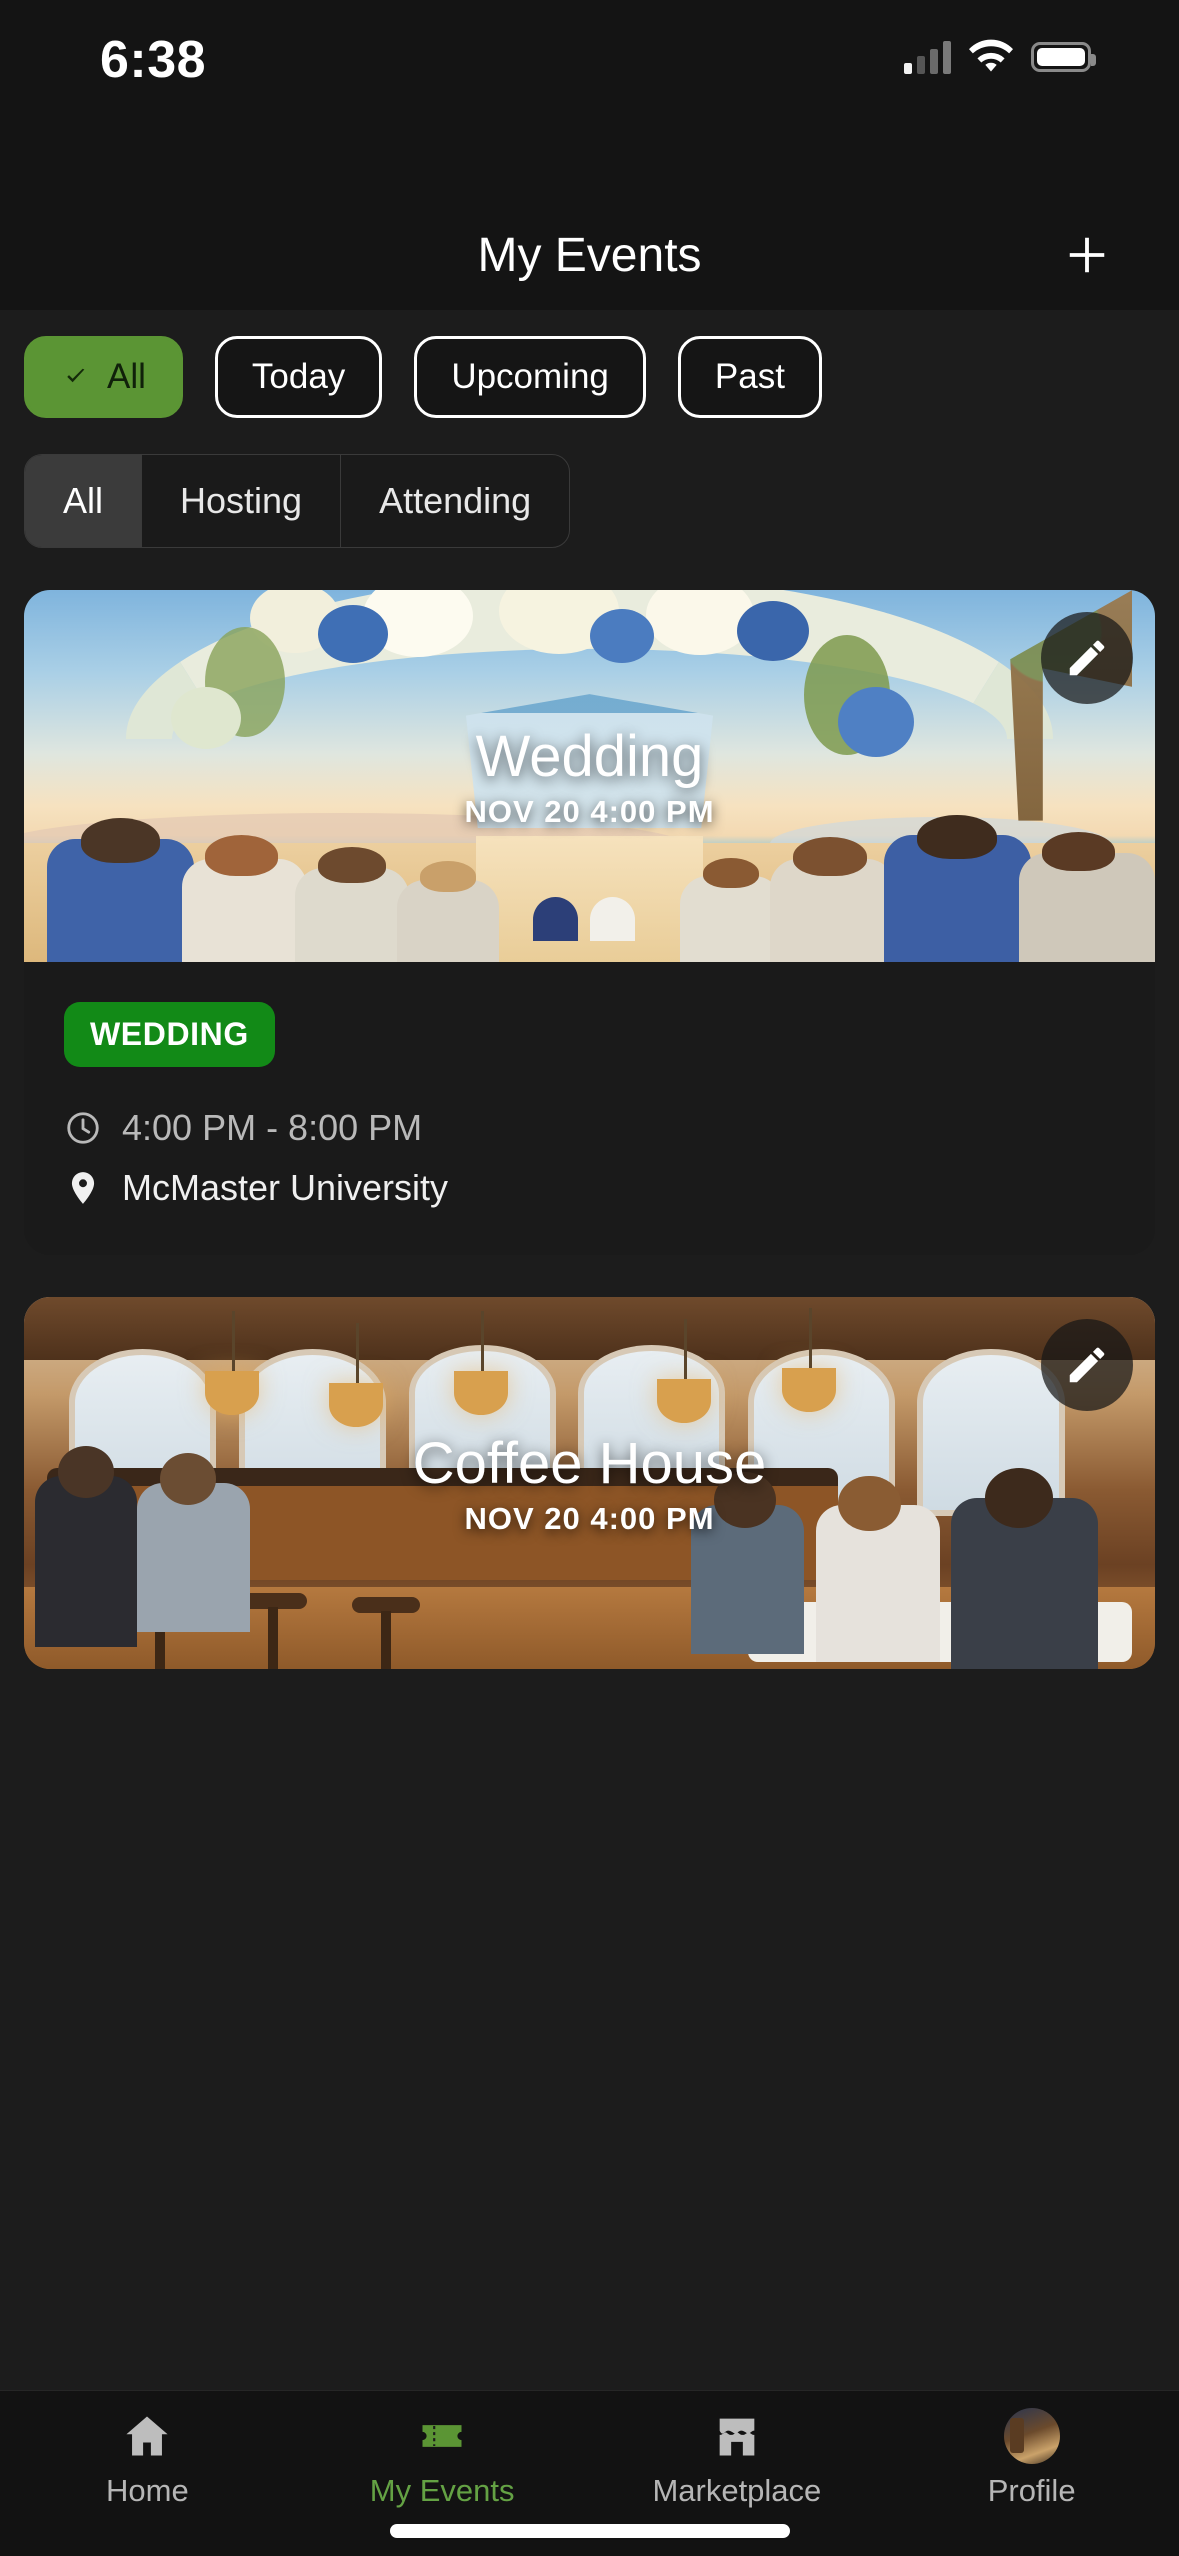 The width and height of the screenshot is (1179, 2556). I want to click on plus-icon, so click(1087, 255).